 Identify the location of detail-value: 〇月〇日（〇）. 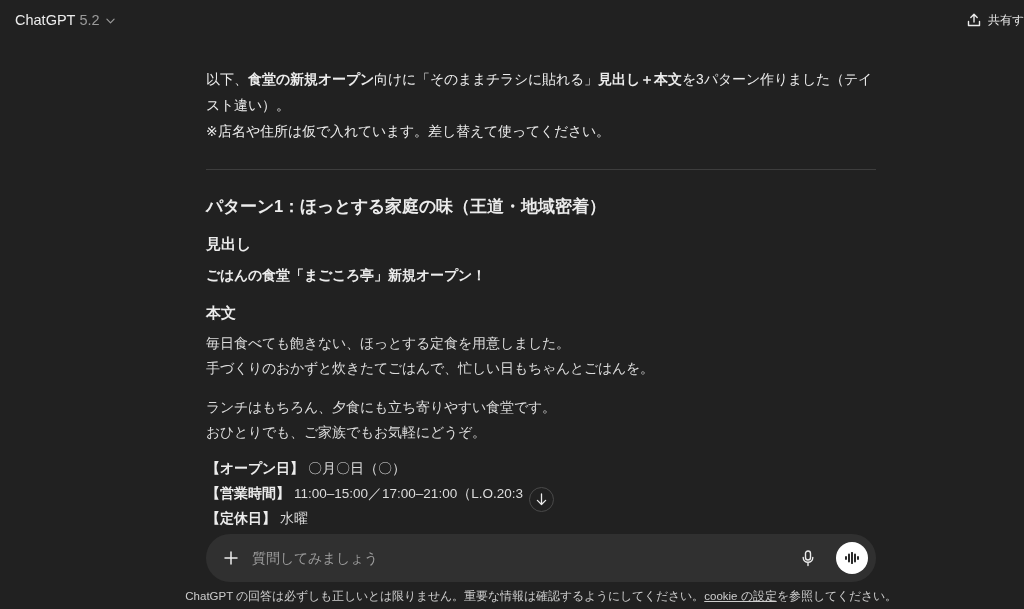
(357, 469).